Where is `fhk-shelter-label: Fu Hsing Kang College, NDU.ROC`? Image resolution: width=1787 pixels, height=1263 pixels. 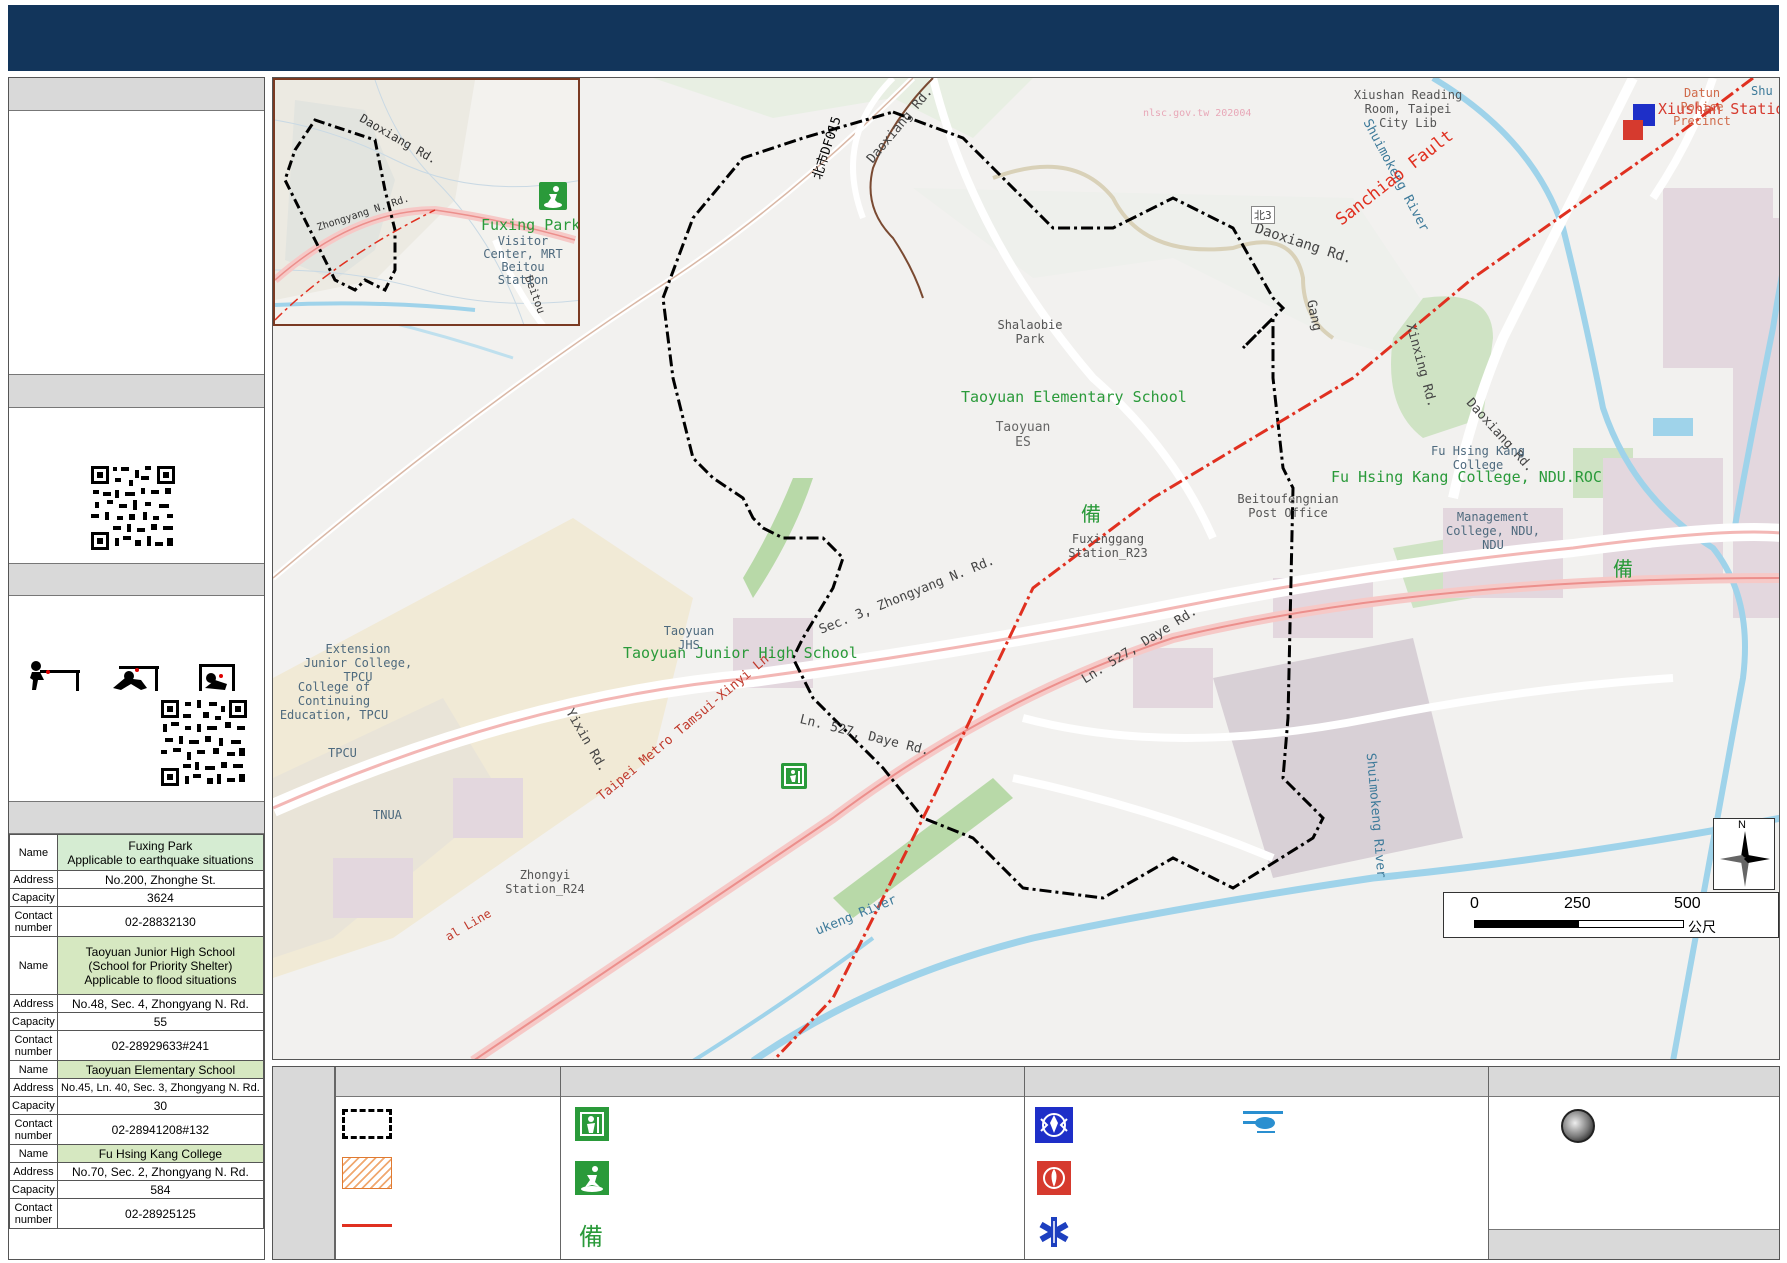 fhk-shelter-label: Fu Hsing Kang College, NDU.ROC is located at coordinates (1466, 477).